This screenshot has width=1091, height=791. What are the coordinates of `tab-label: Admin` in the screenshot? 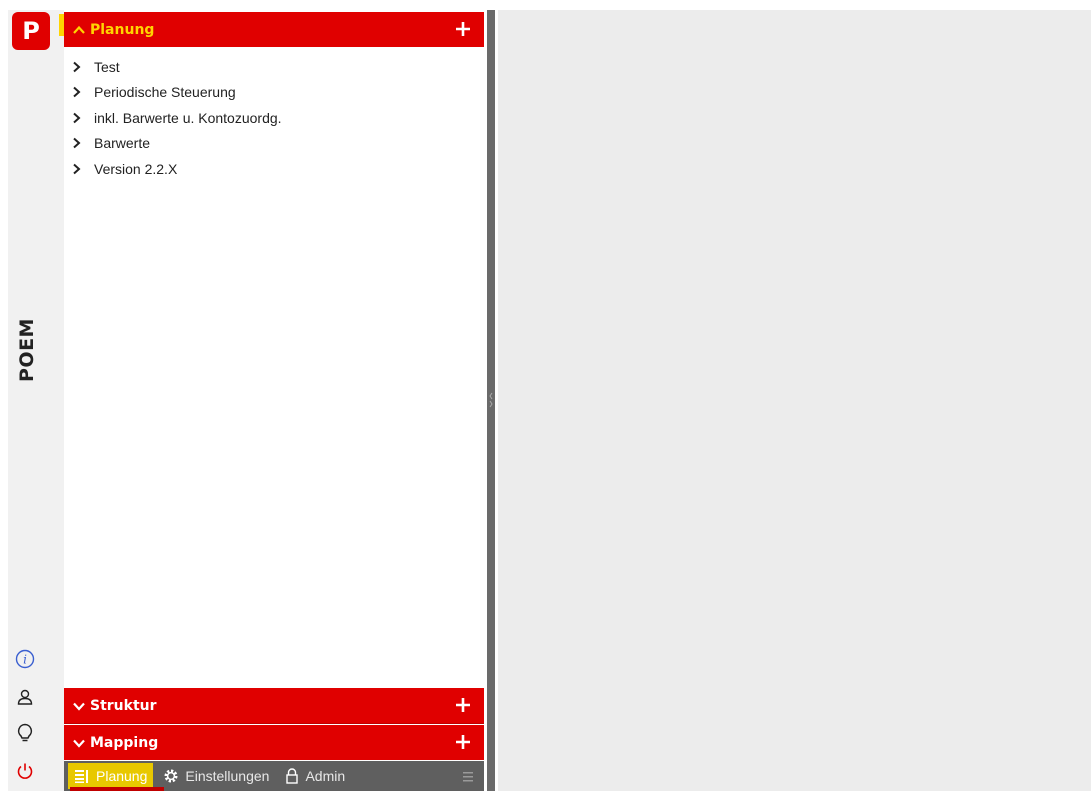 It's located at (325, 776).